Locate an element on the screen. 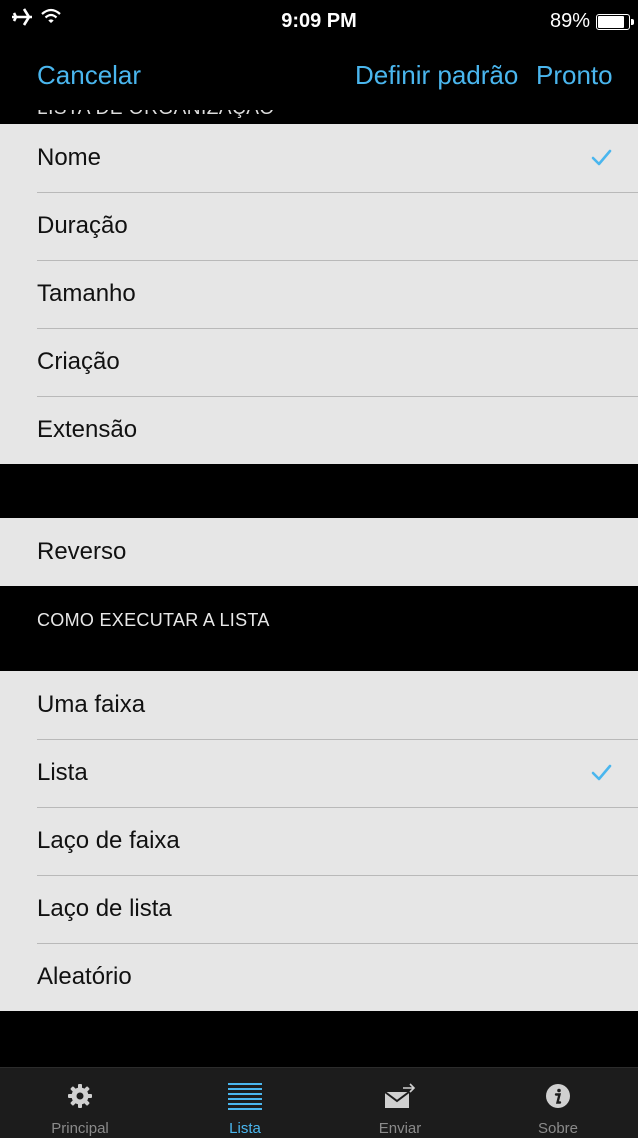  sort-option-extension: Extensão is located at coordinates (319, 430).